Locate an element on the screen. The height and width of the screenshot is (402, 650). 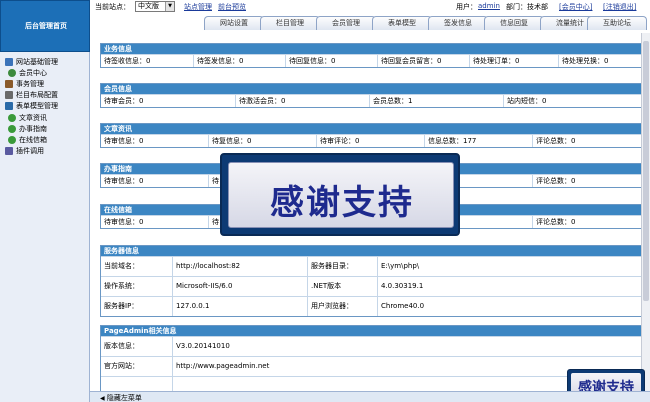
table-cell: 当前域名： is located at coordinates (137, 266).